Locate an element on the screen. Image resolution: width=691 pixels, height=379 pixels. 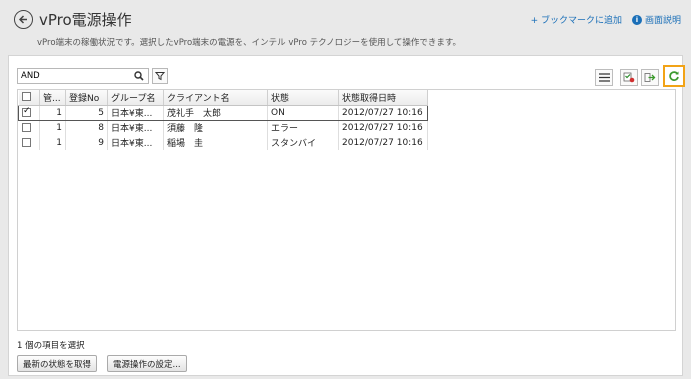
cell-client: 茂礼手 太郎 is located at coordinates (215, 112).